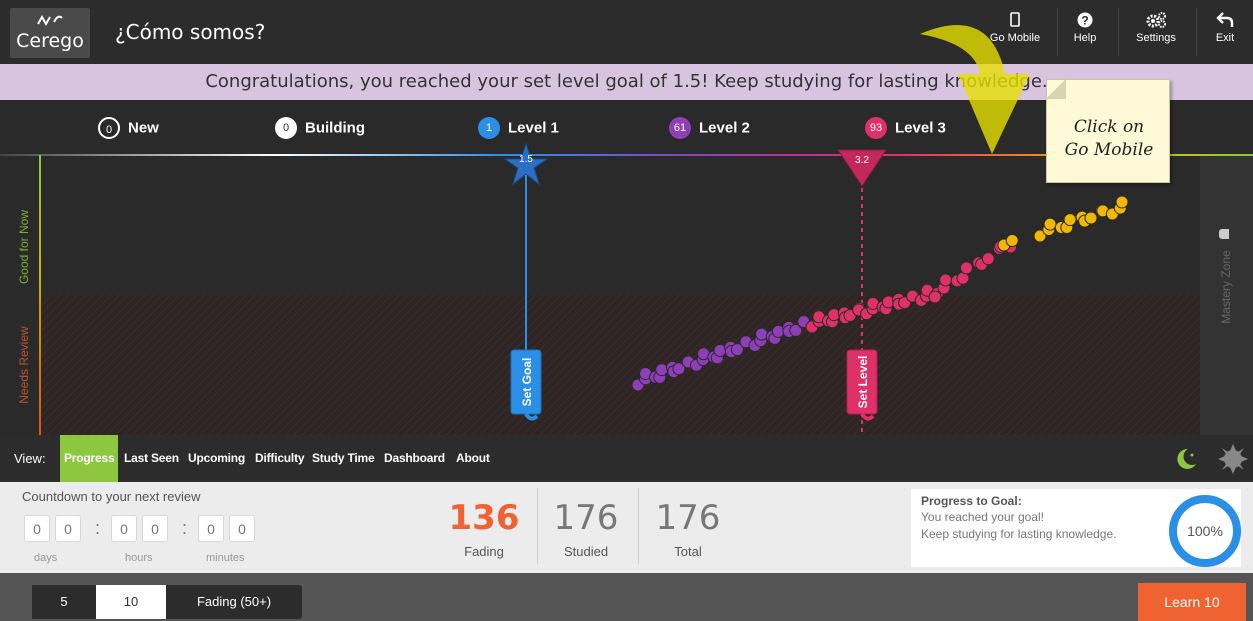 The width and height of the screenshot is (1253, 621). What do you see at coordinates (225, 558) in the screenshot?
I see `countdown-minutes-label: minutes` at bounding box center [225, 558].